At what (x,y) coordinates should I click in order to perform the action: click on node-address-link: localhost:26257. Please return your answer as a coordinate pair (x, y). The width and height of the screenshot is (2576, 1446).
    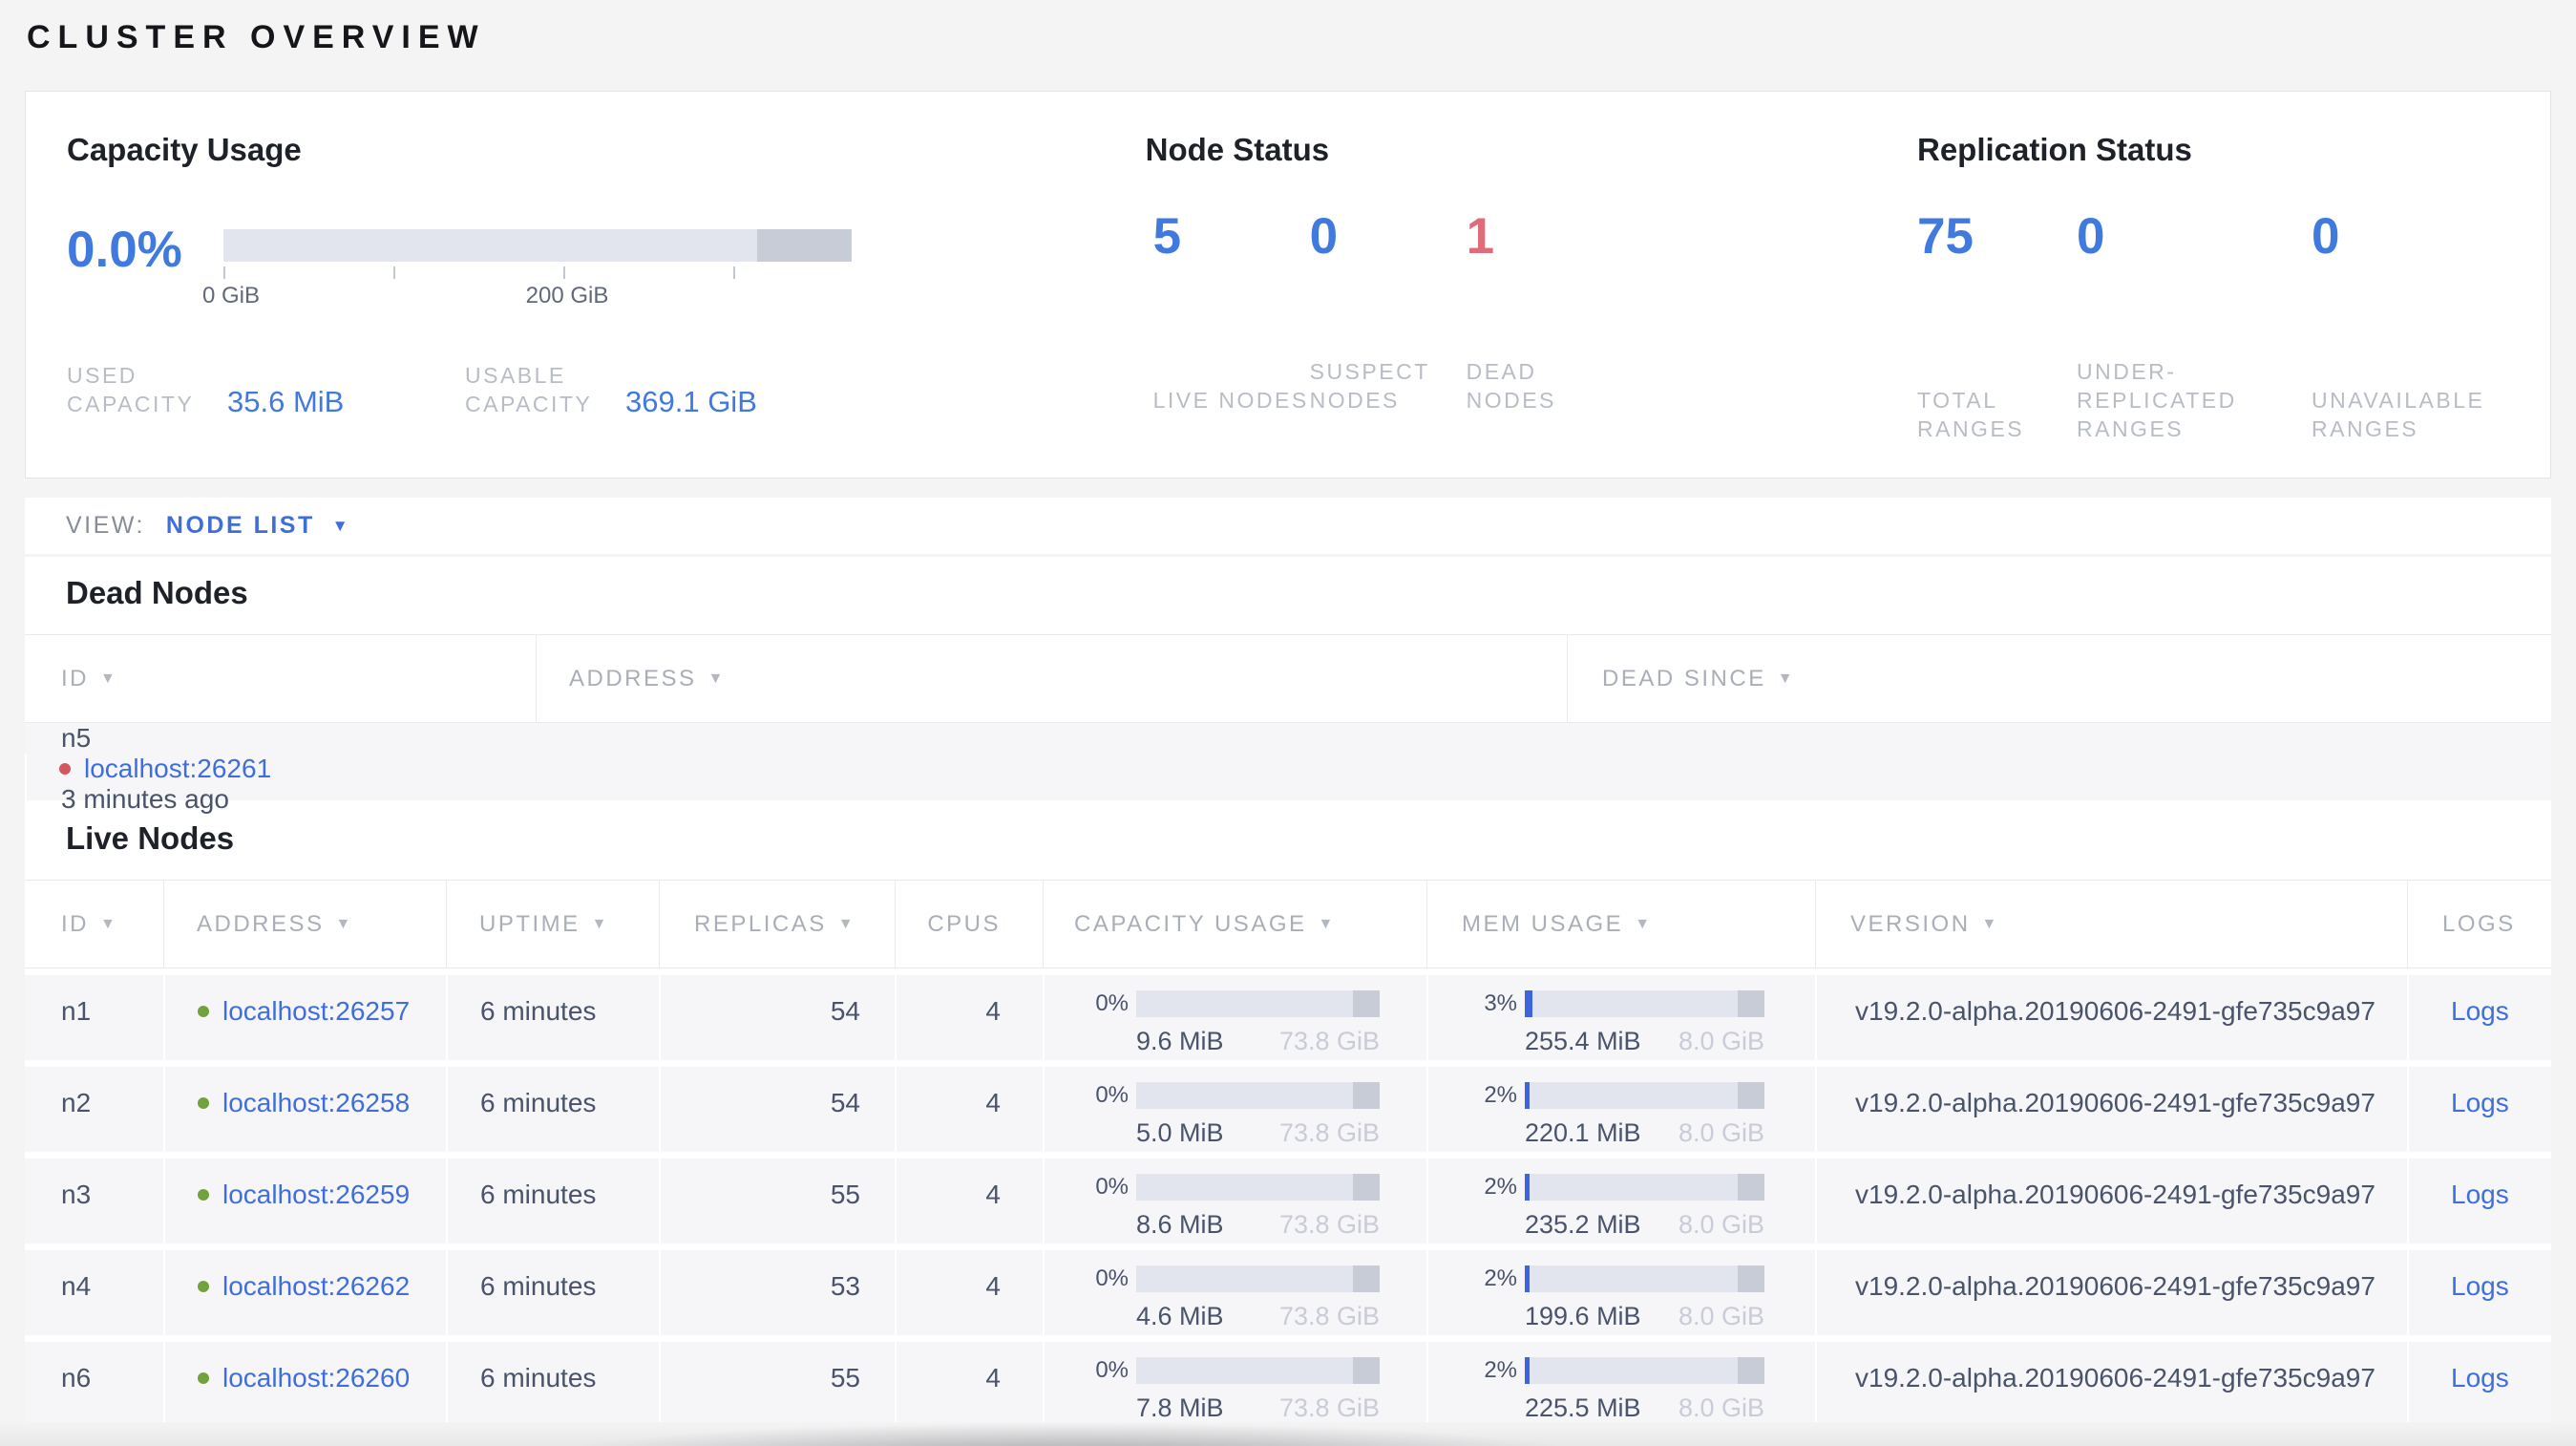
    Looking at the image, I should click on (316, 1011).